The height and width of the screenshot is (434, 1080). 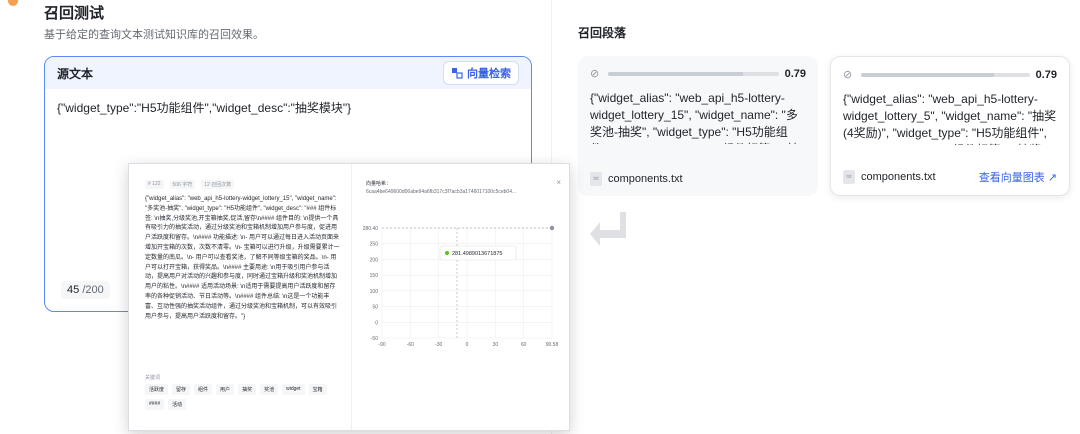 I want to click on keyword-tag: widget, so click(x=293, y=389).